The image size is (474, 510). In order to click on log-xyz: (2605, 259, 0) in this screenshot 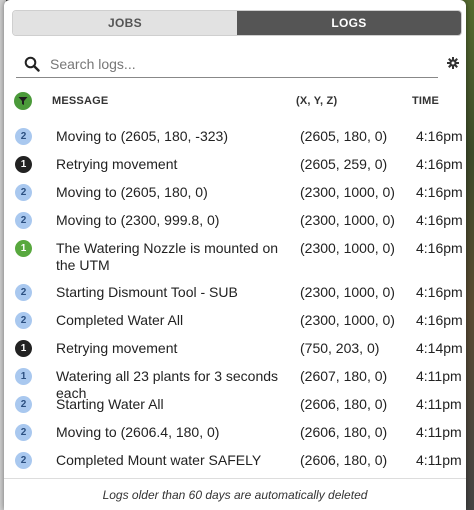, I will do `click(344, 164)`.